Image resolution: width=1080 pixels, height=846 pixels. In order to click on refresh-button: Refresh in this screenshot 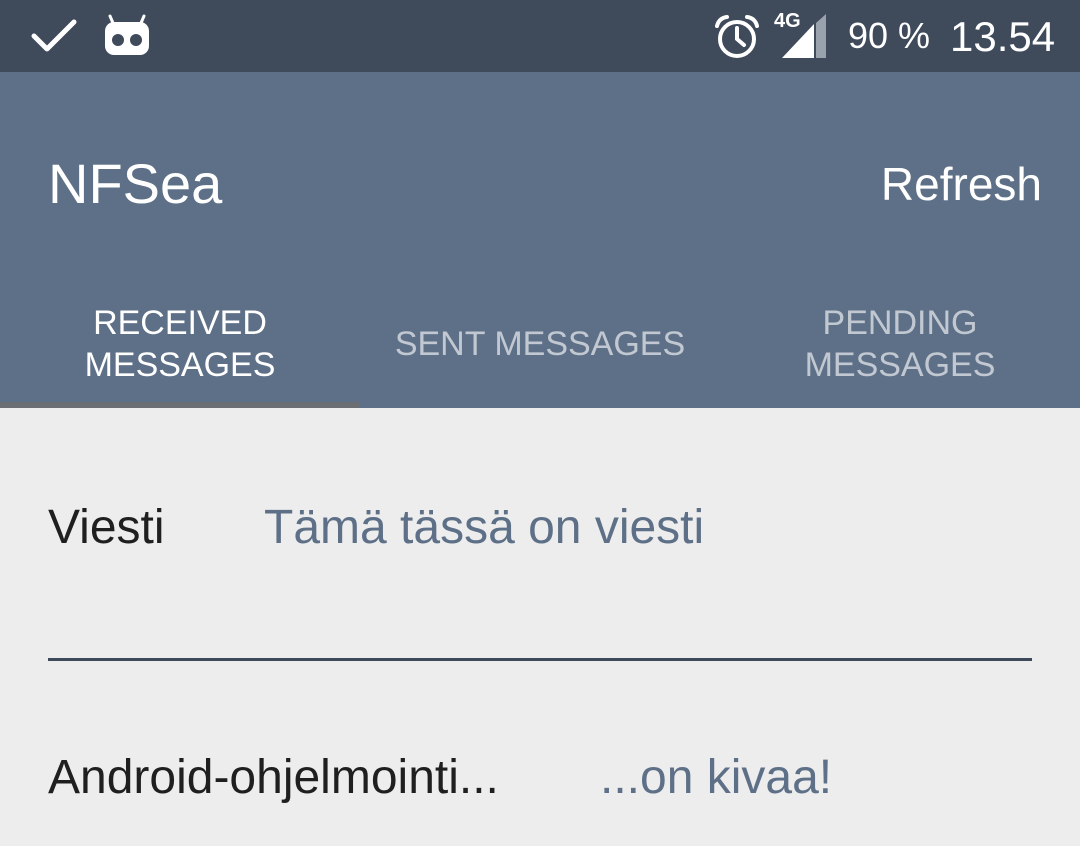, I will do `click(961, 184)`.